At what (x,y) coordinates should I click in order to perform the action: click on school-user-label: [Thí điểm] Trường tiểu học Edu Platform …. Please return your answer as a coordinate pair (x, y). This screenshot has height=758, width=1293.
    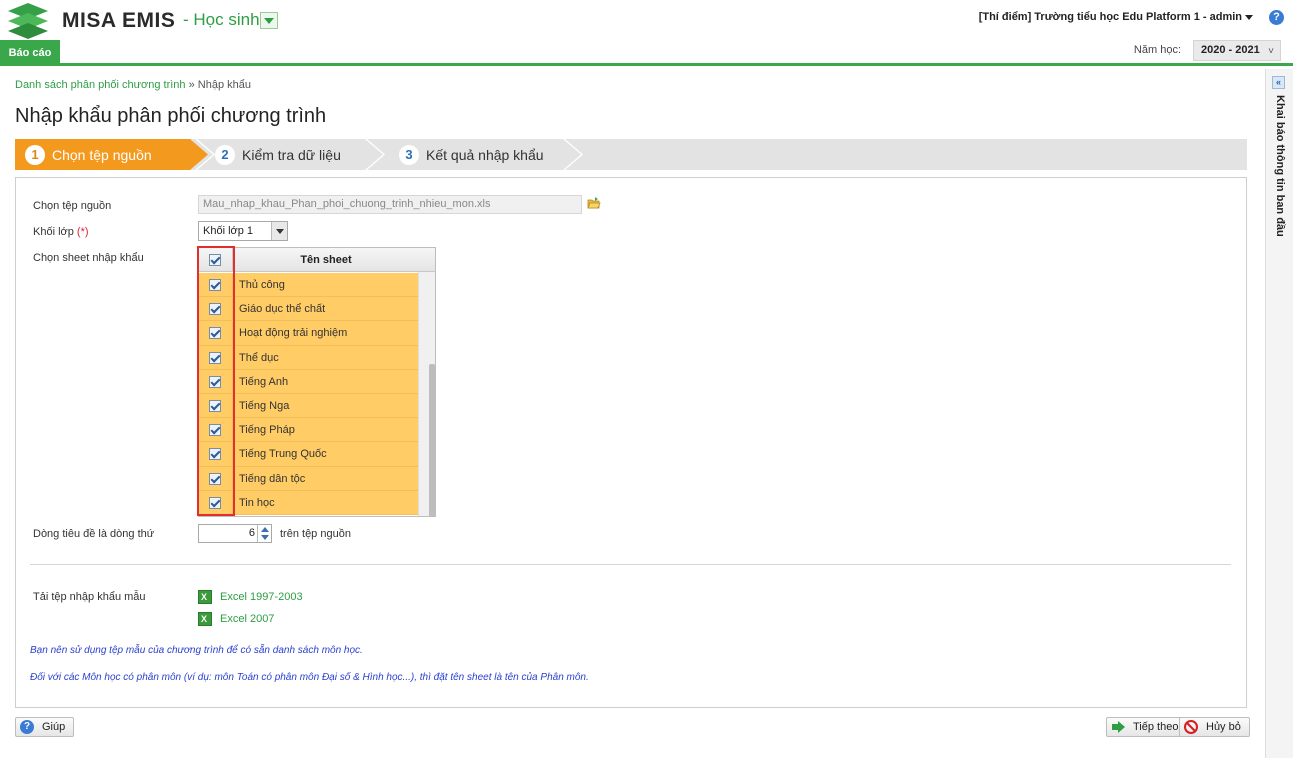
    Looking at the image, I should click on (1110, 17).